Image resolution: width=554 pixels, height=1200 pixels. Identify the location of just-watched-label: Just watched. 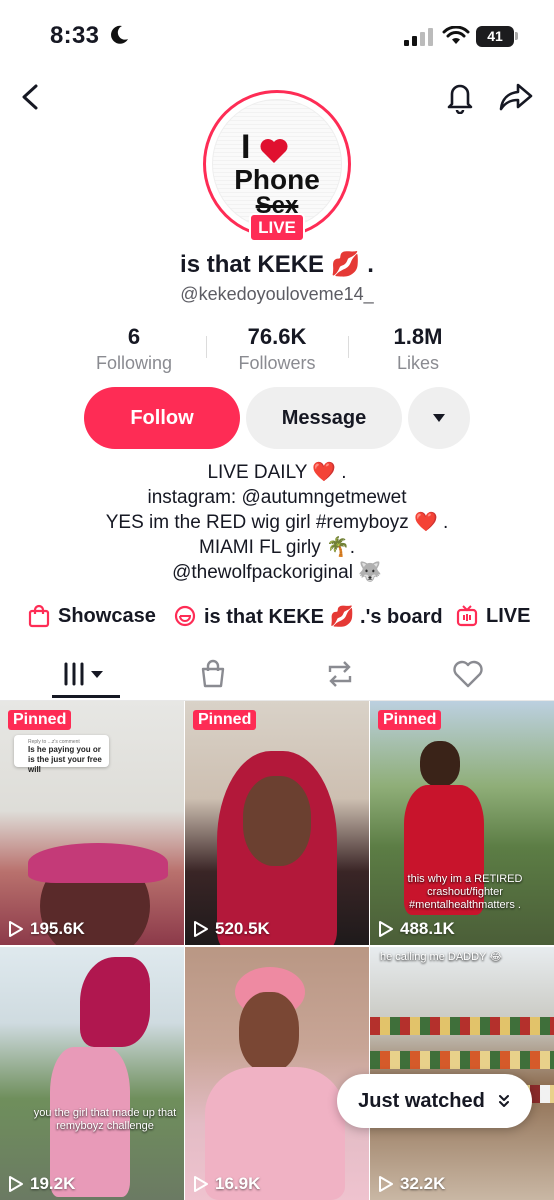
(421, 1100).